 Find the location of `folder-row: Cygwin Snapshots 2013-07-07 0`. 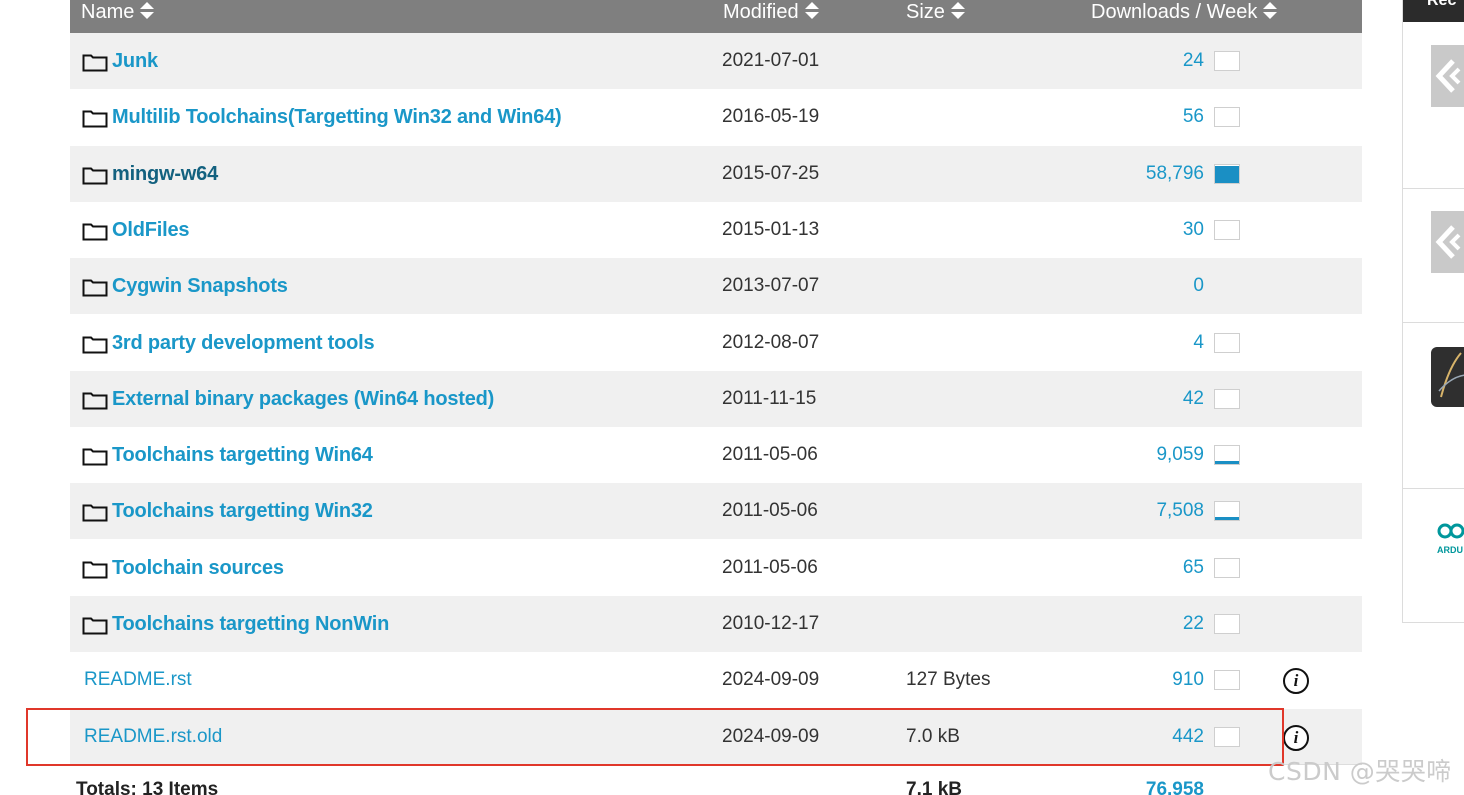

folder-row: Cygwin Snapshots 2013-07-07 0 is located at coordinates (716, 286).